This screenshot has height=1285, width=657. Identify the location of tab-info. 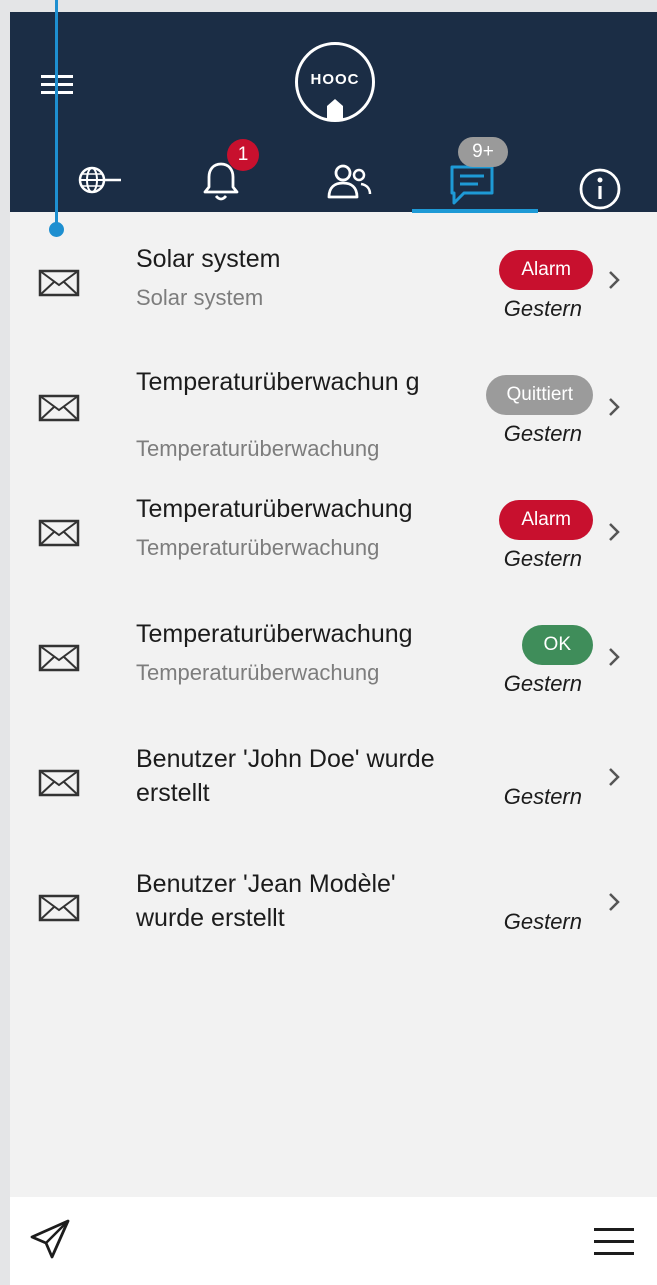
(600, 178).